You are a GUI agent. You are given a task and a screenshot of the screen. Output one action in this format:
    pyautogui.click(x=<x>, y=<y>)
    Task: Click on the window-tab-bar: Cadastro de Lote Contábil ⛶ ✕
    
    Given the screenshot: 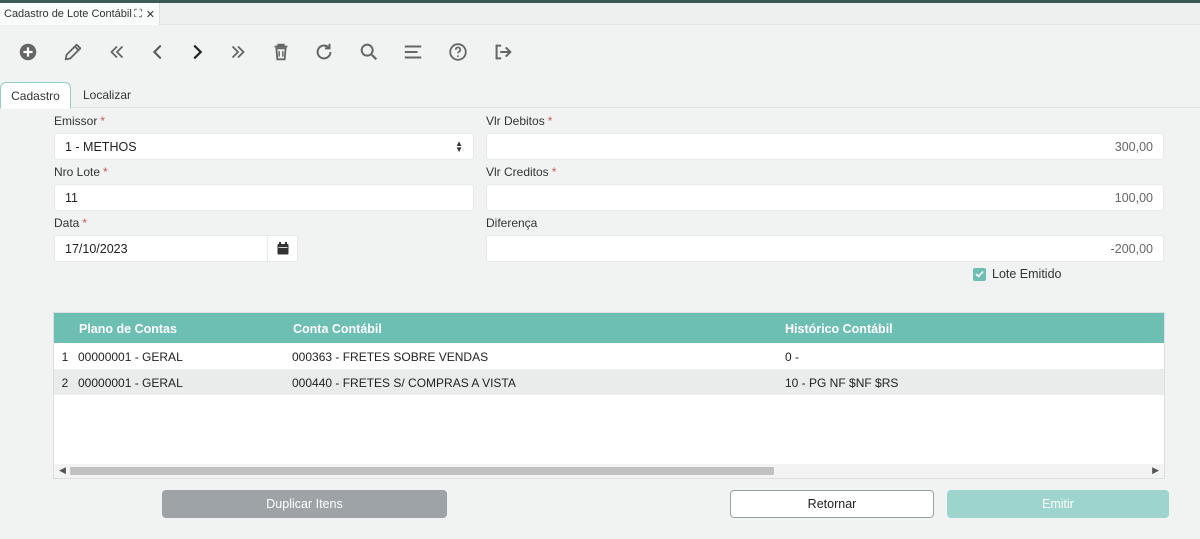 What is the action you would take?
    pyautogui.click(x=600, y=14)
    